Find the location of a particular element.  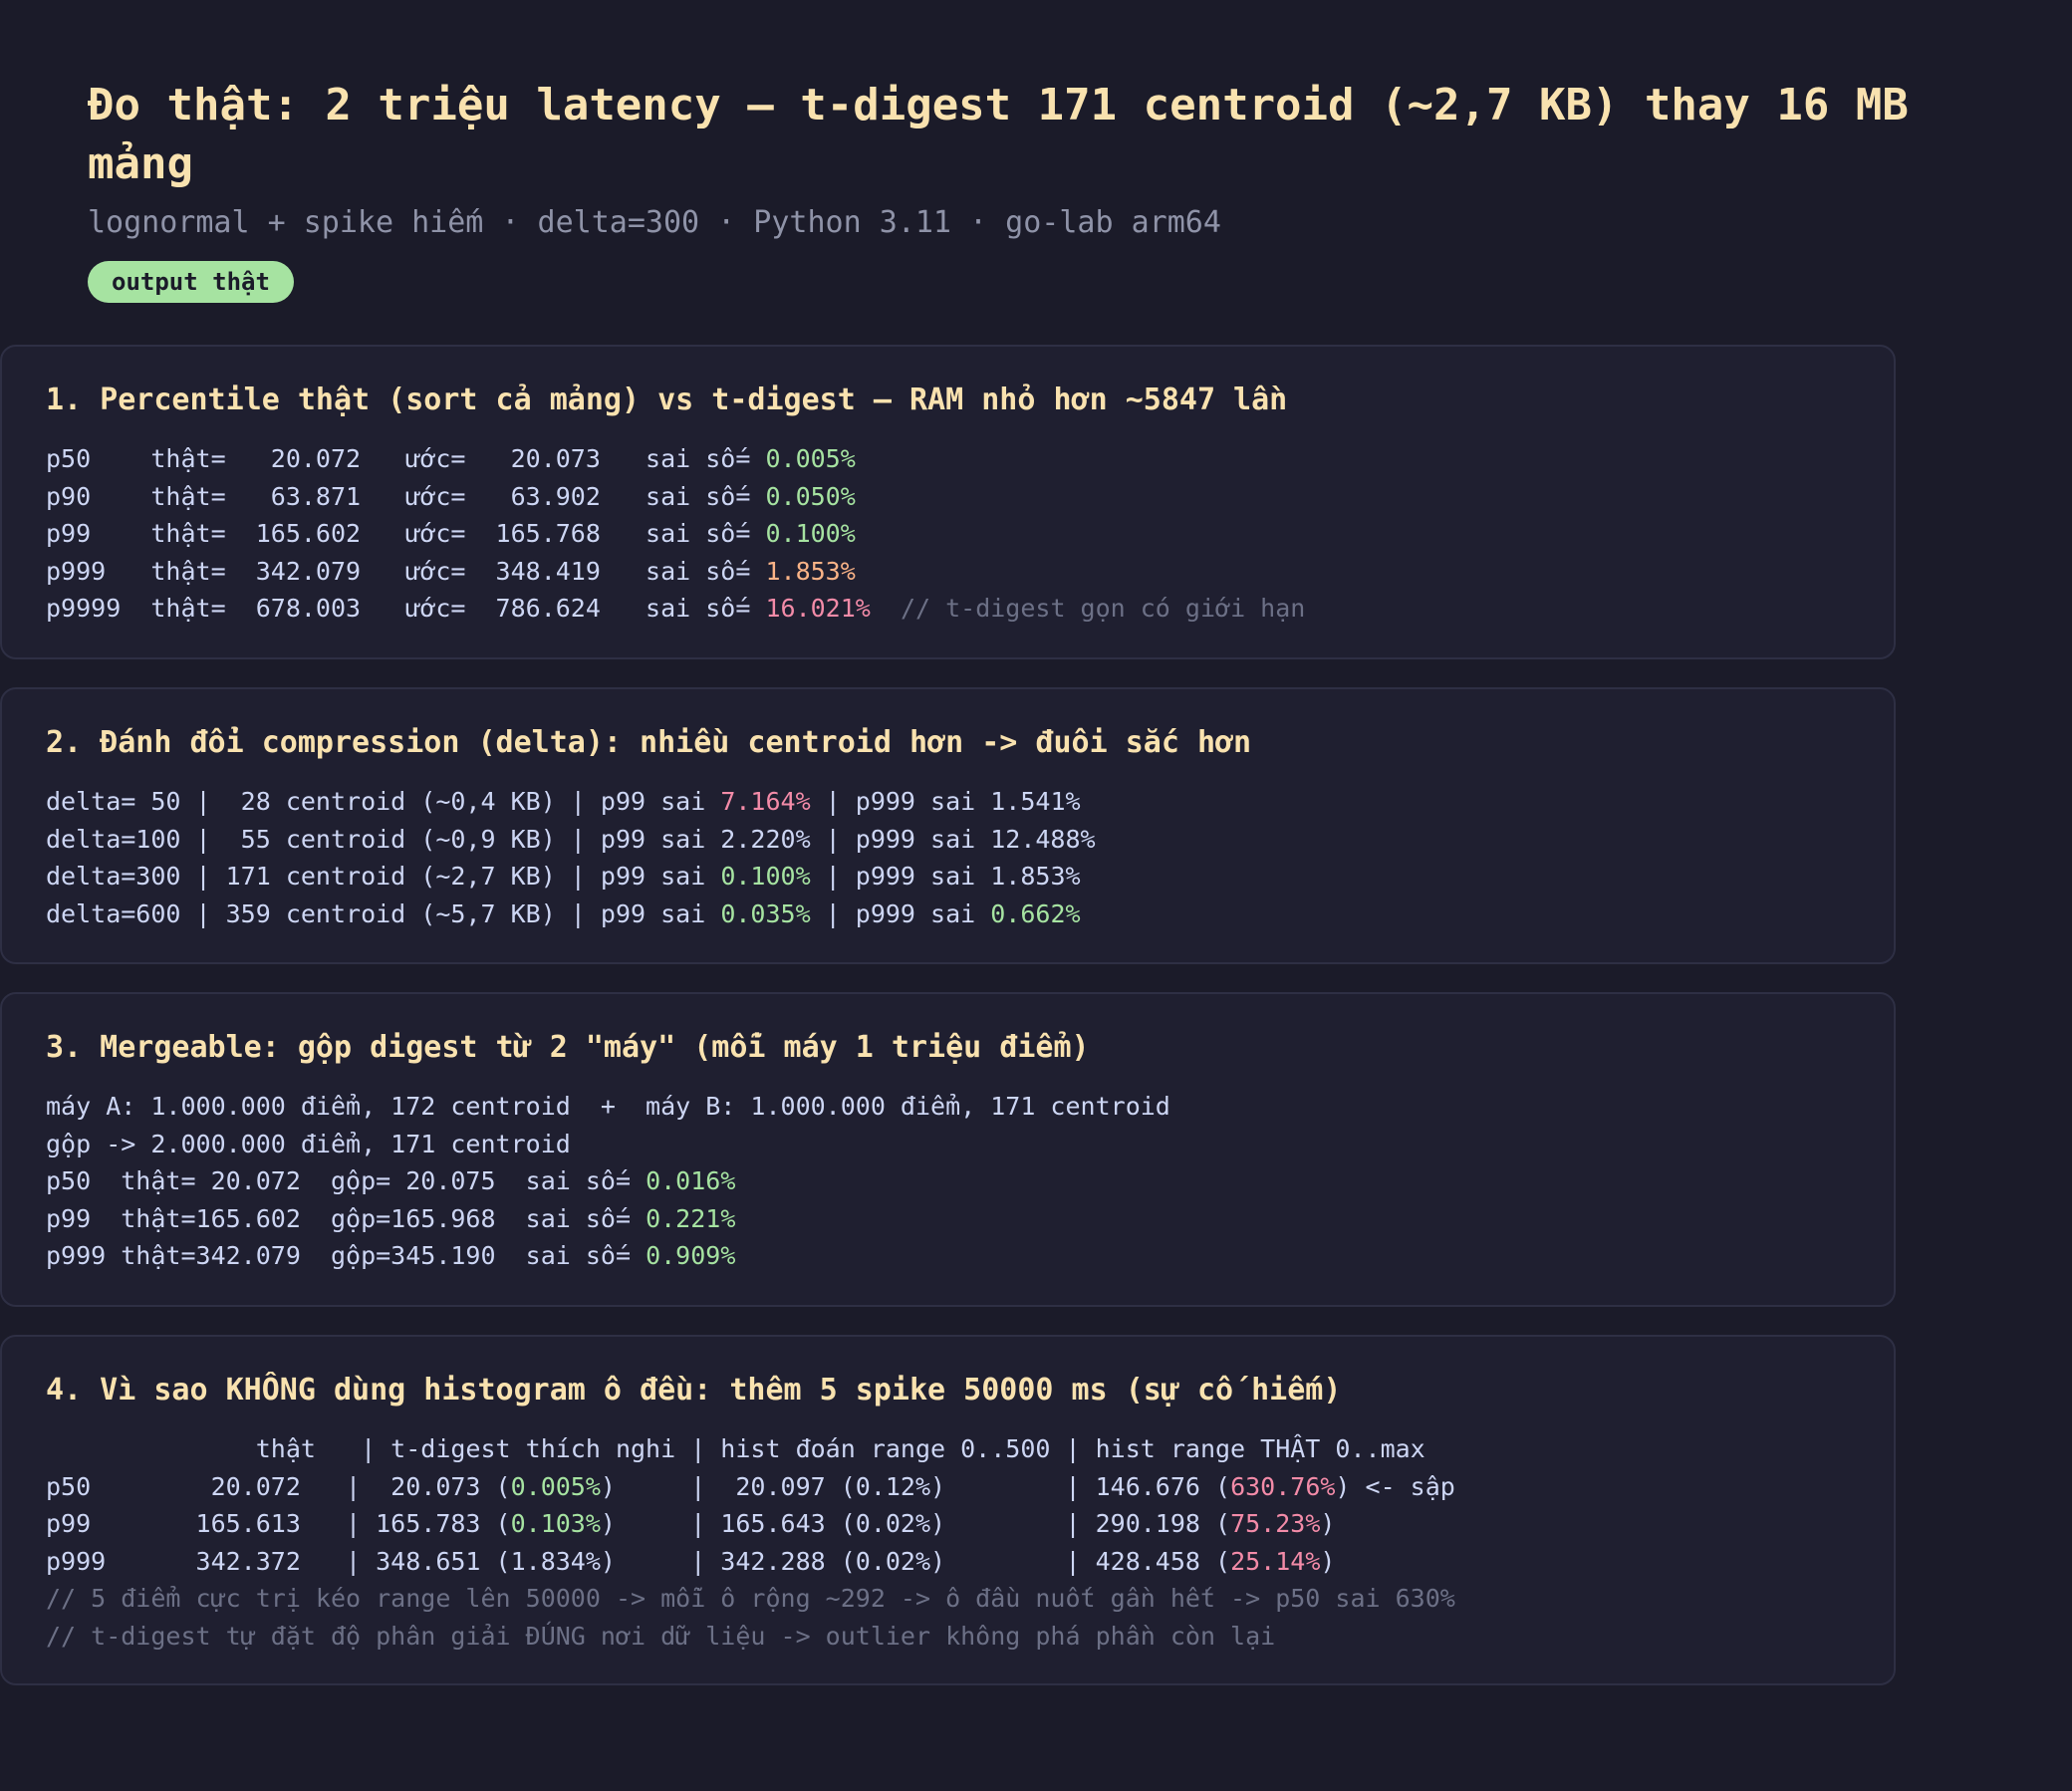

error-value: 7.164% is located at coordinates (765, 802).